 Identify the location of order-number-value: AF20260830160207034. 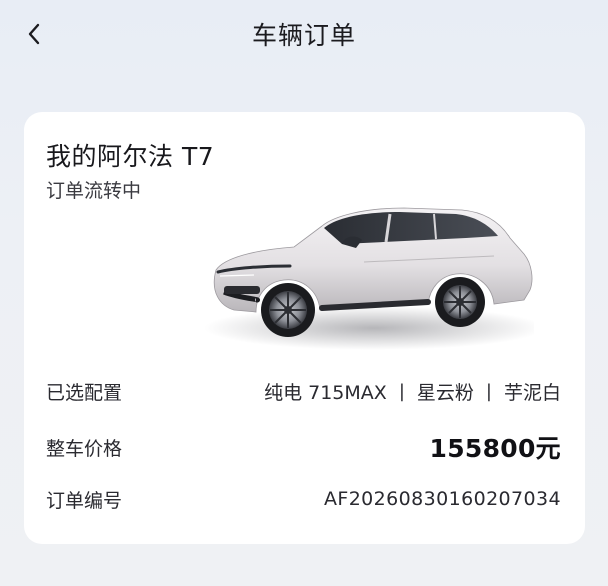
(442, 499).